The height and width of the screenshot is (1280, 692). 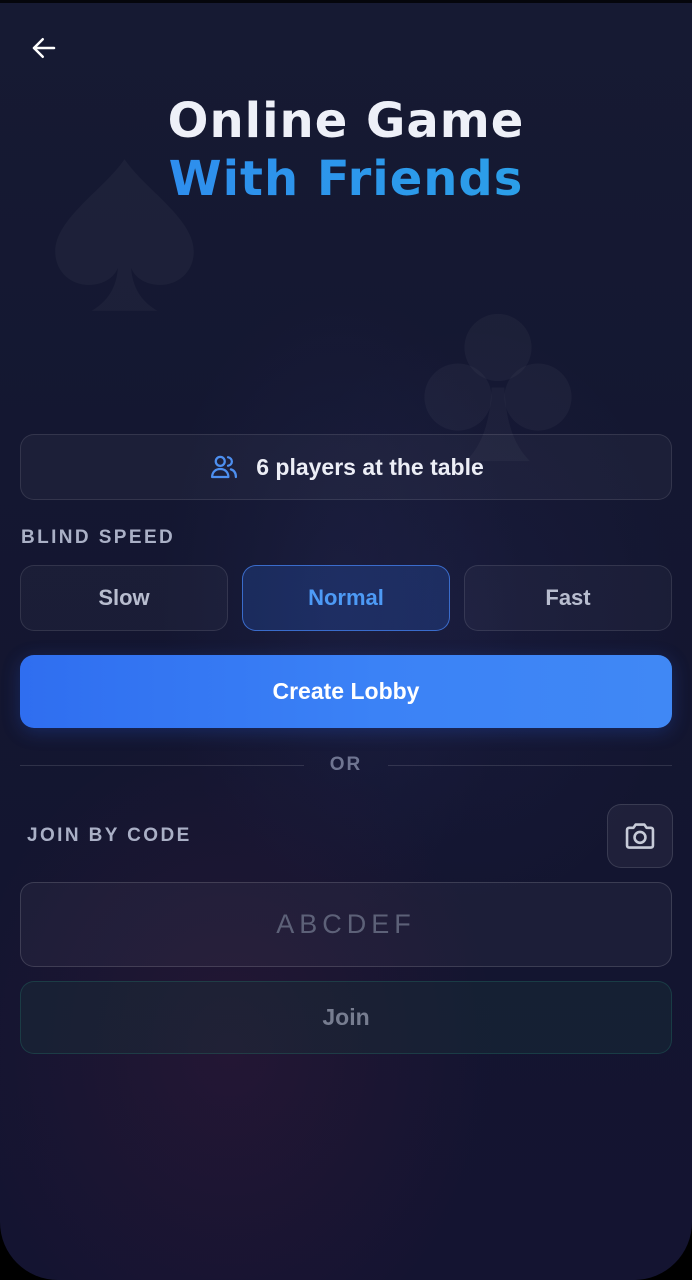 I want to click on title-line-1: Online Game, so click(x=346, y=121).